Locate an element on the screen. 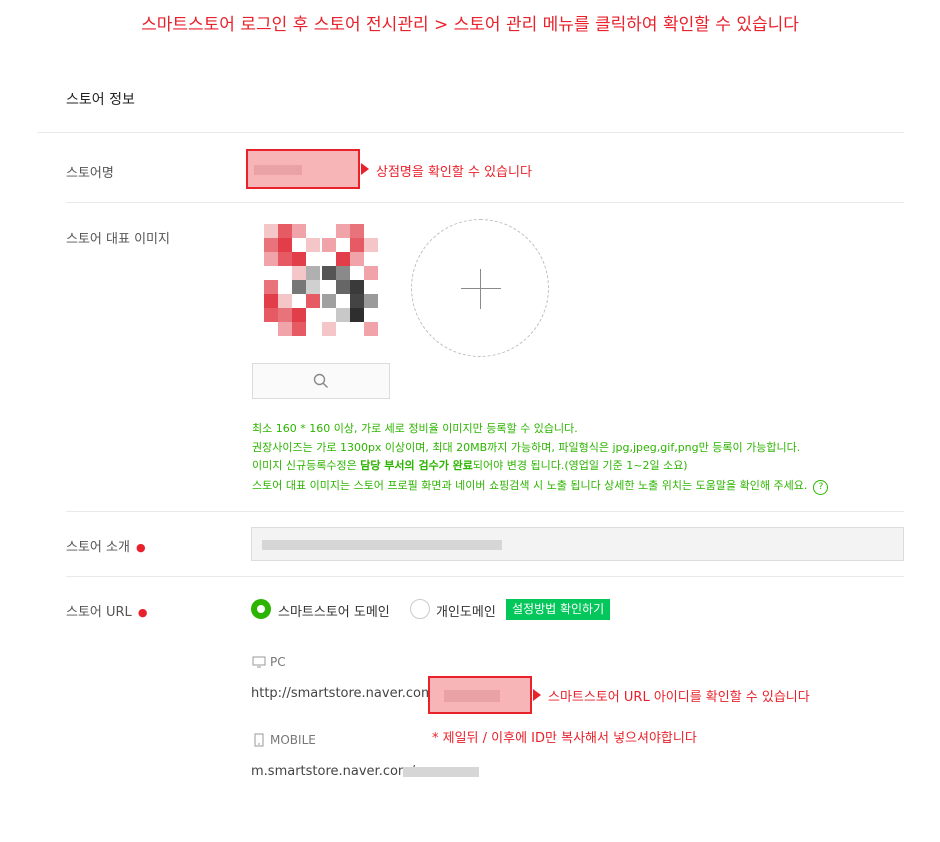  setup-guide-button: 설정방법 확인하기 is located at coordinates (558, 609).